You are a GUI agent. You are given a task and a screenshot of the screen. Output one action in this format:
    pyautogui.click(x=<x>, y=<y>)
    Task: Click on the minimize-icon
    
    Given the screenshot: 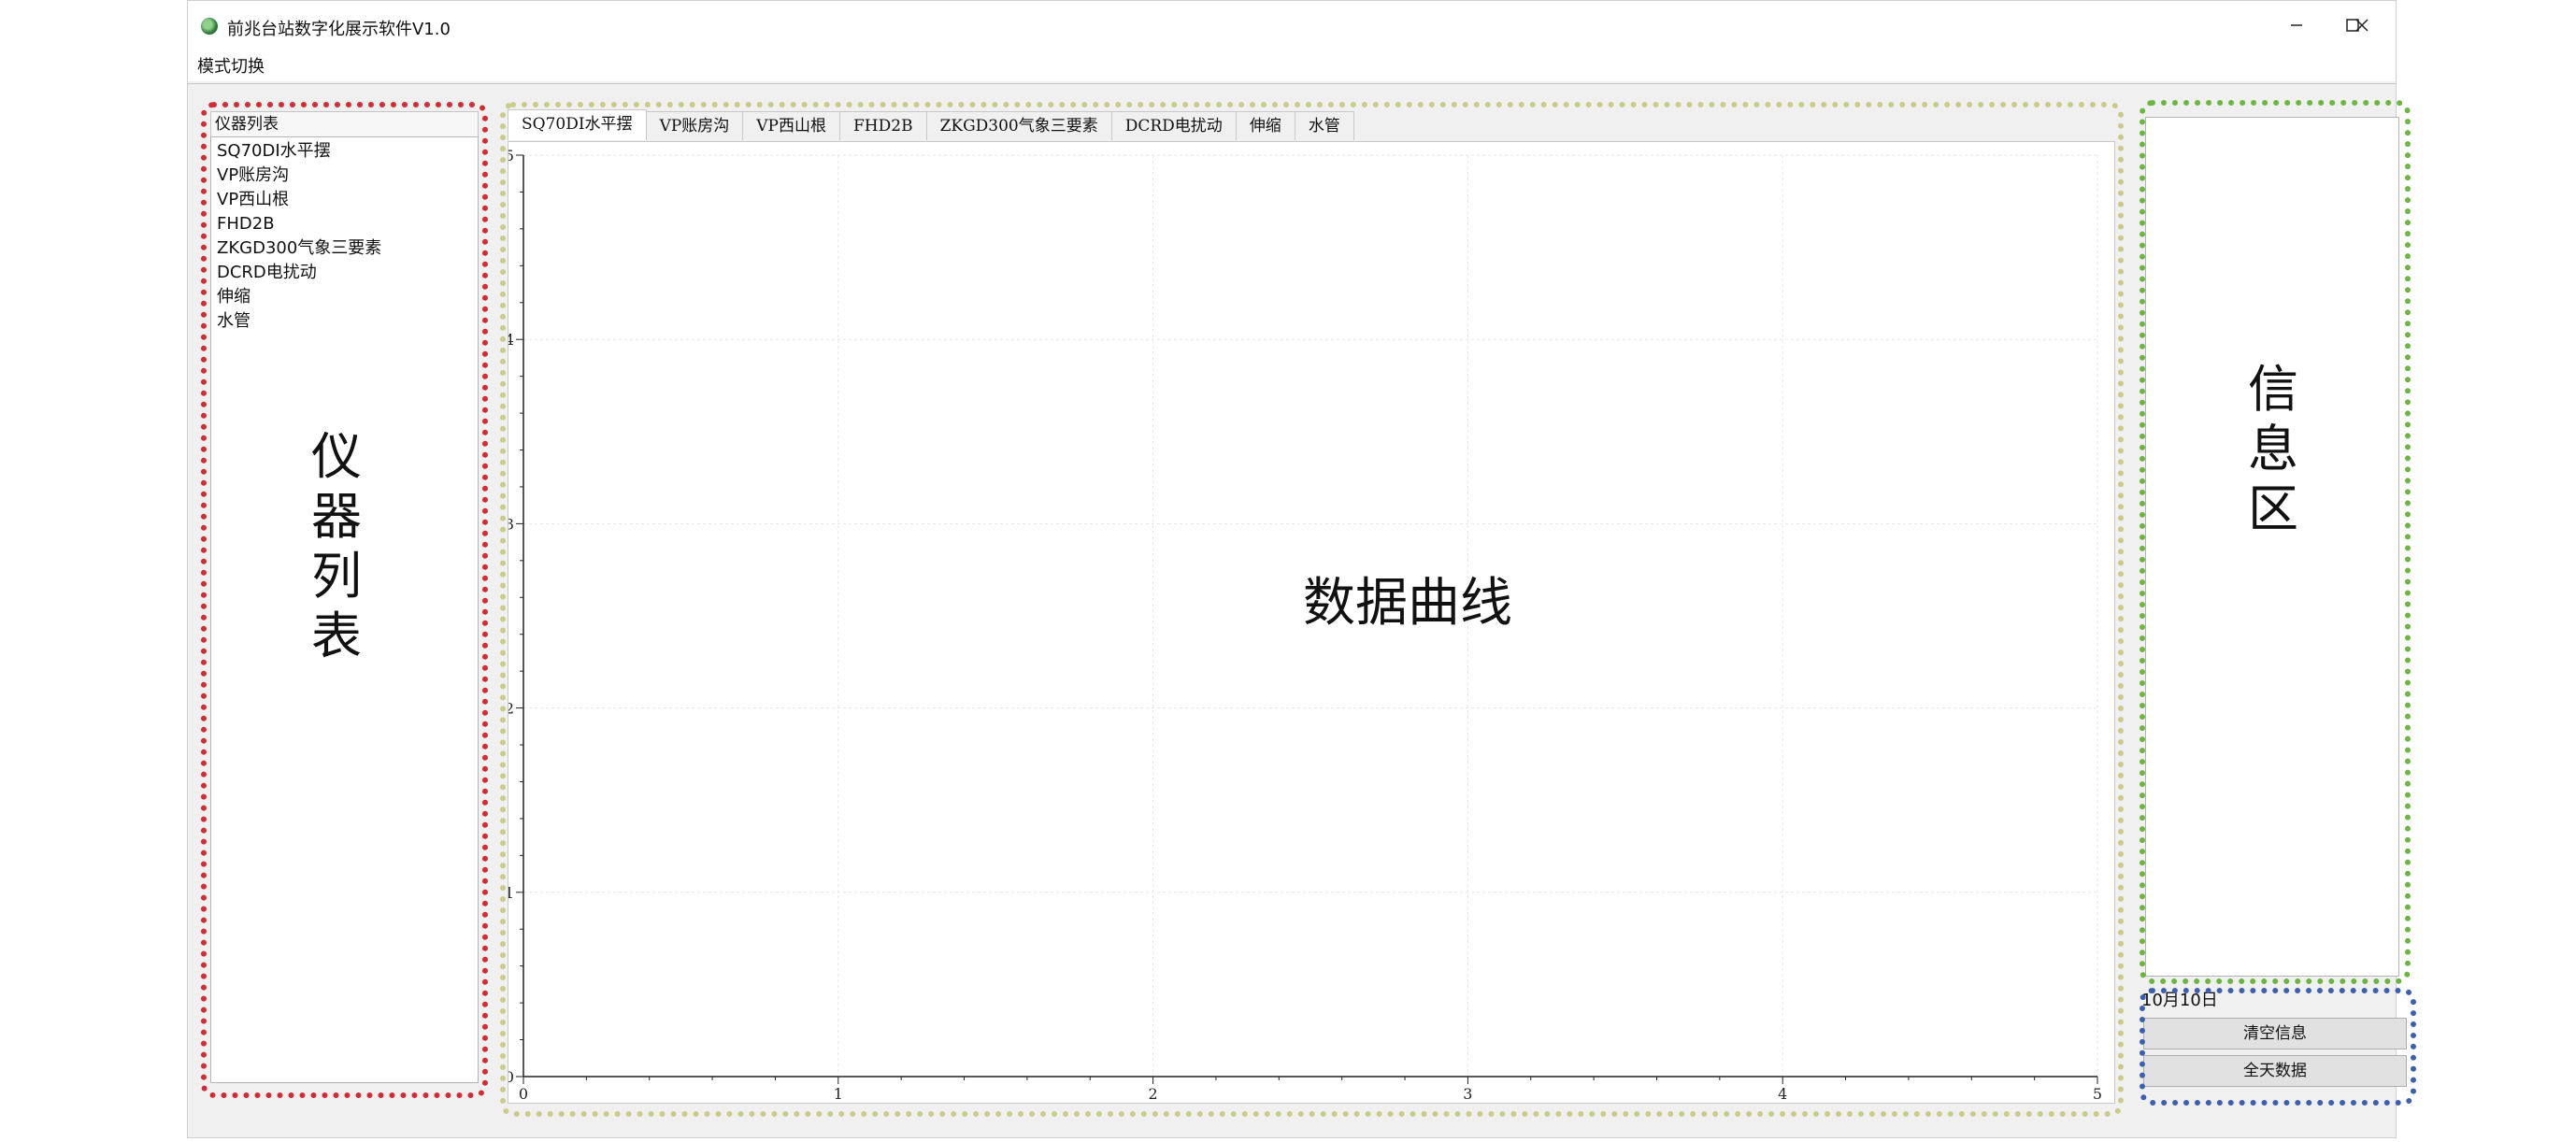 What is the action you would take?
    pyautogui.click(x=2296, y=25)
    